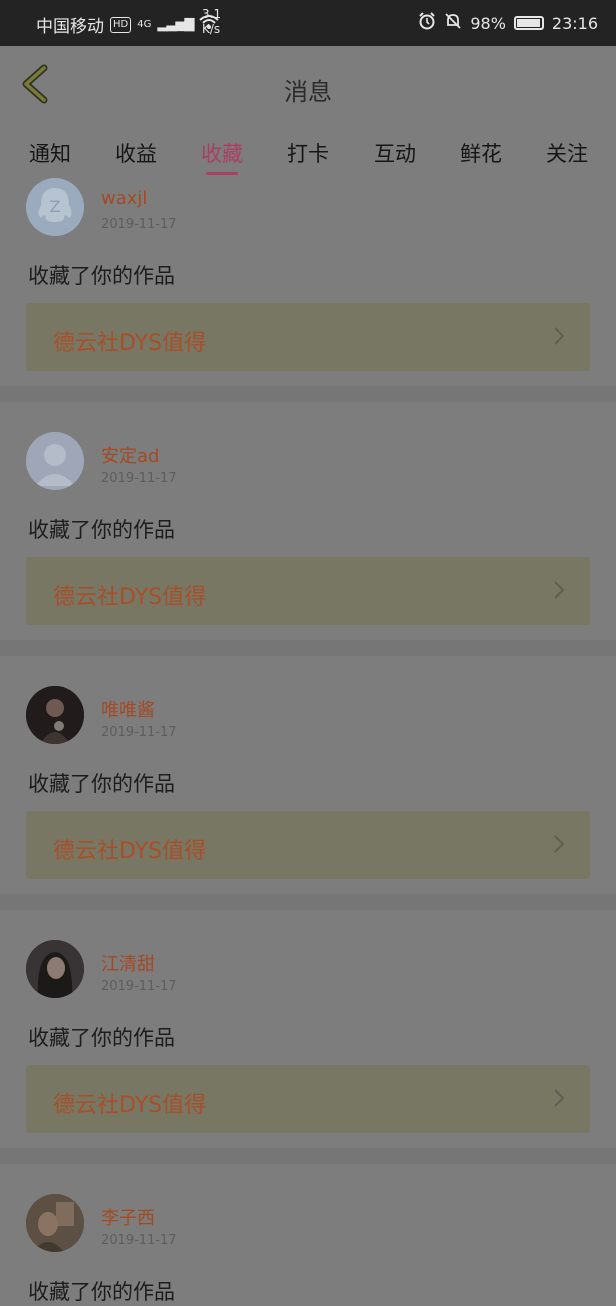 The height and width of the screenshot is (1306, 616). What do you see at coordinates (130, 455) in the screenshot?
I see `username: 安定ad` at bounding box center [130, 455].